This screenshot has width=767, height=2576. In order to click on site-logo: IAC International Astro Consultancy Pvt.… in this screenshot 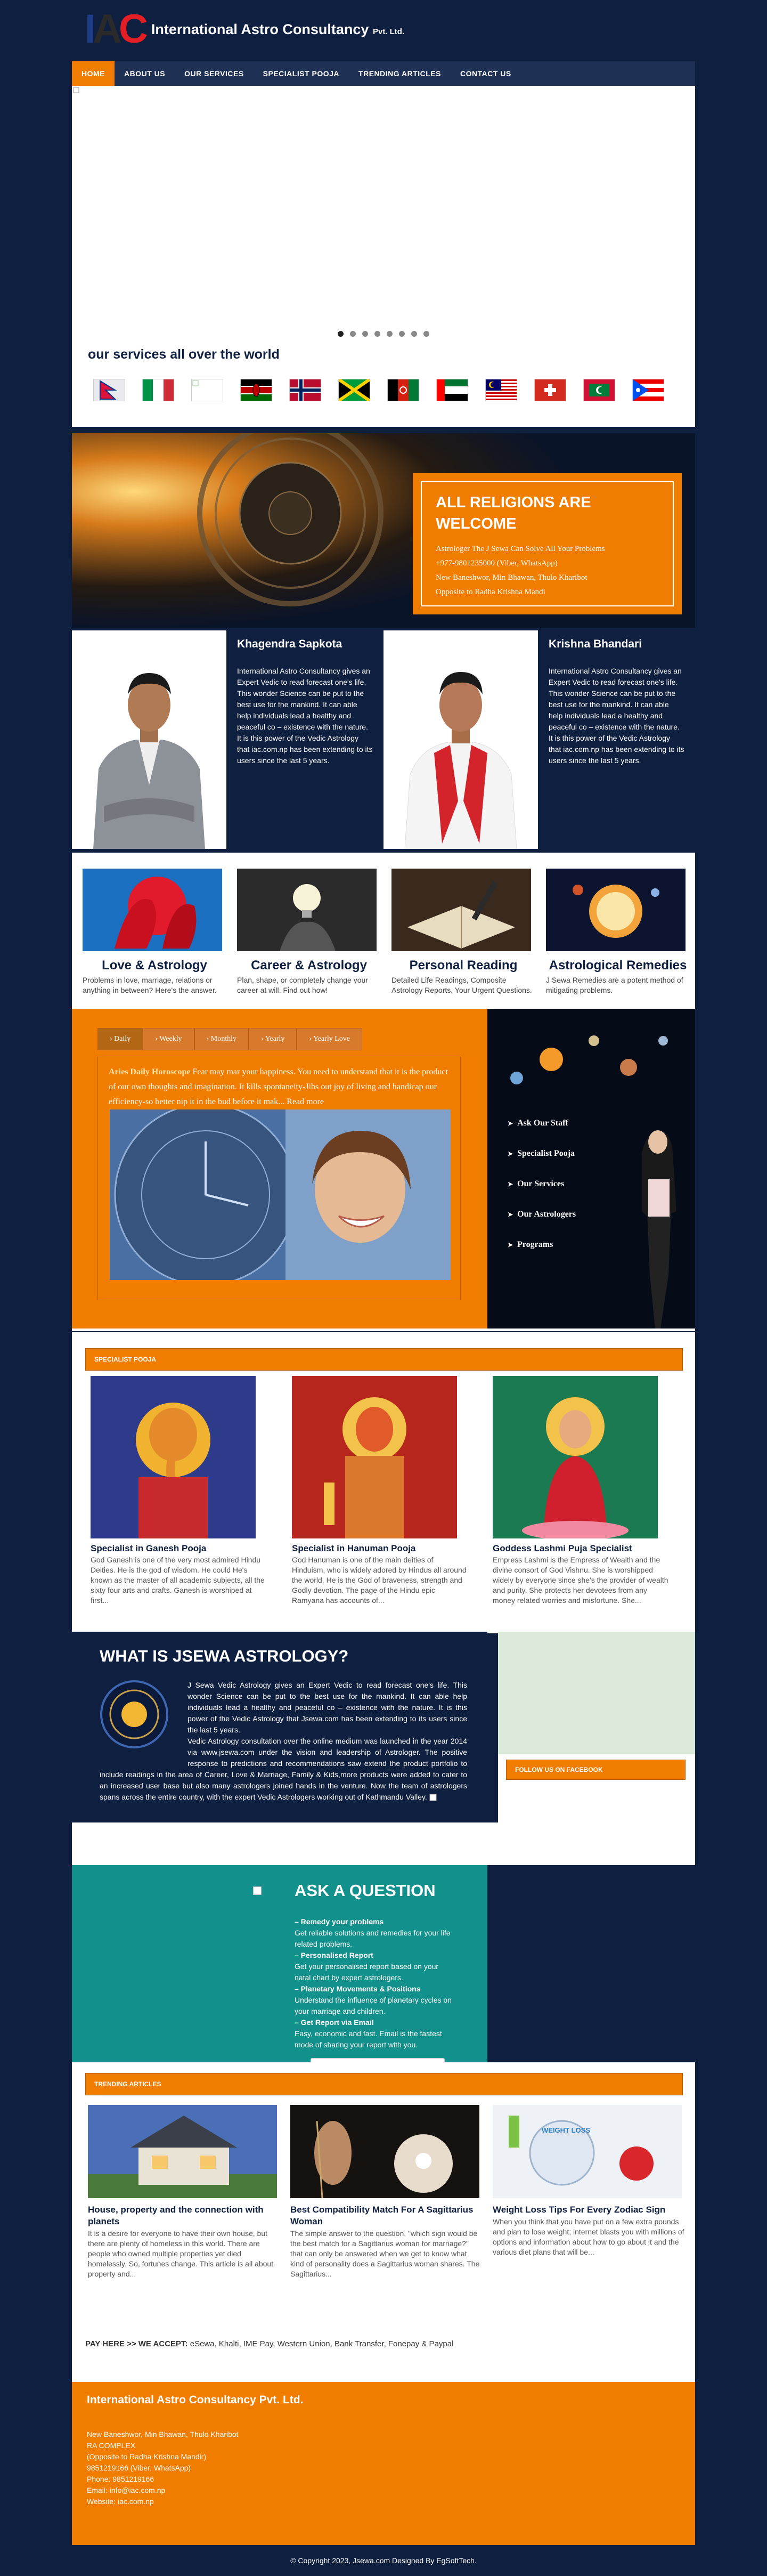, I will do `click(244, 29)`.